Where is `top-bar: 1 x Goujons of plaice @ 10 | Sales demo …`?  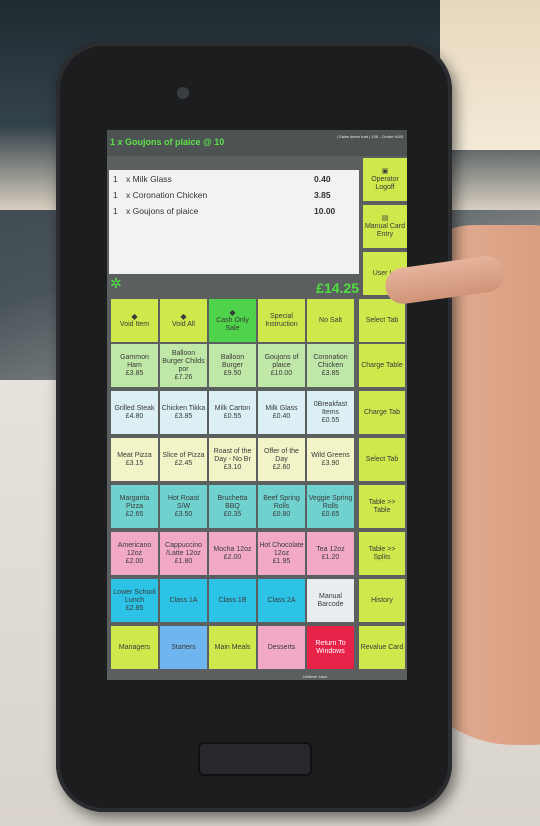 top-bar: 1 x Goujons of plaice @ 10 | Sales demo … is located at coordinates (257, 143).